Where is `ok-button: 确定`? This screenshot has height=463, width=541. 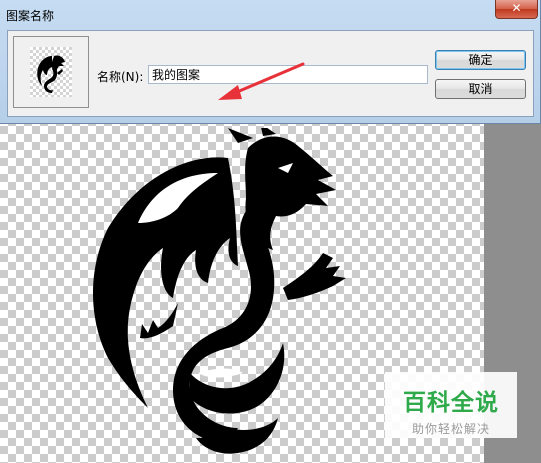 ok-button: 确定 is located at coordinates (480, 60).